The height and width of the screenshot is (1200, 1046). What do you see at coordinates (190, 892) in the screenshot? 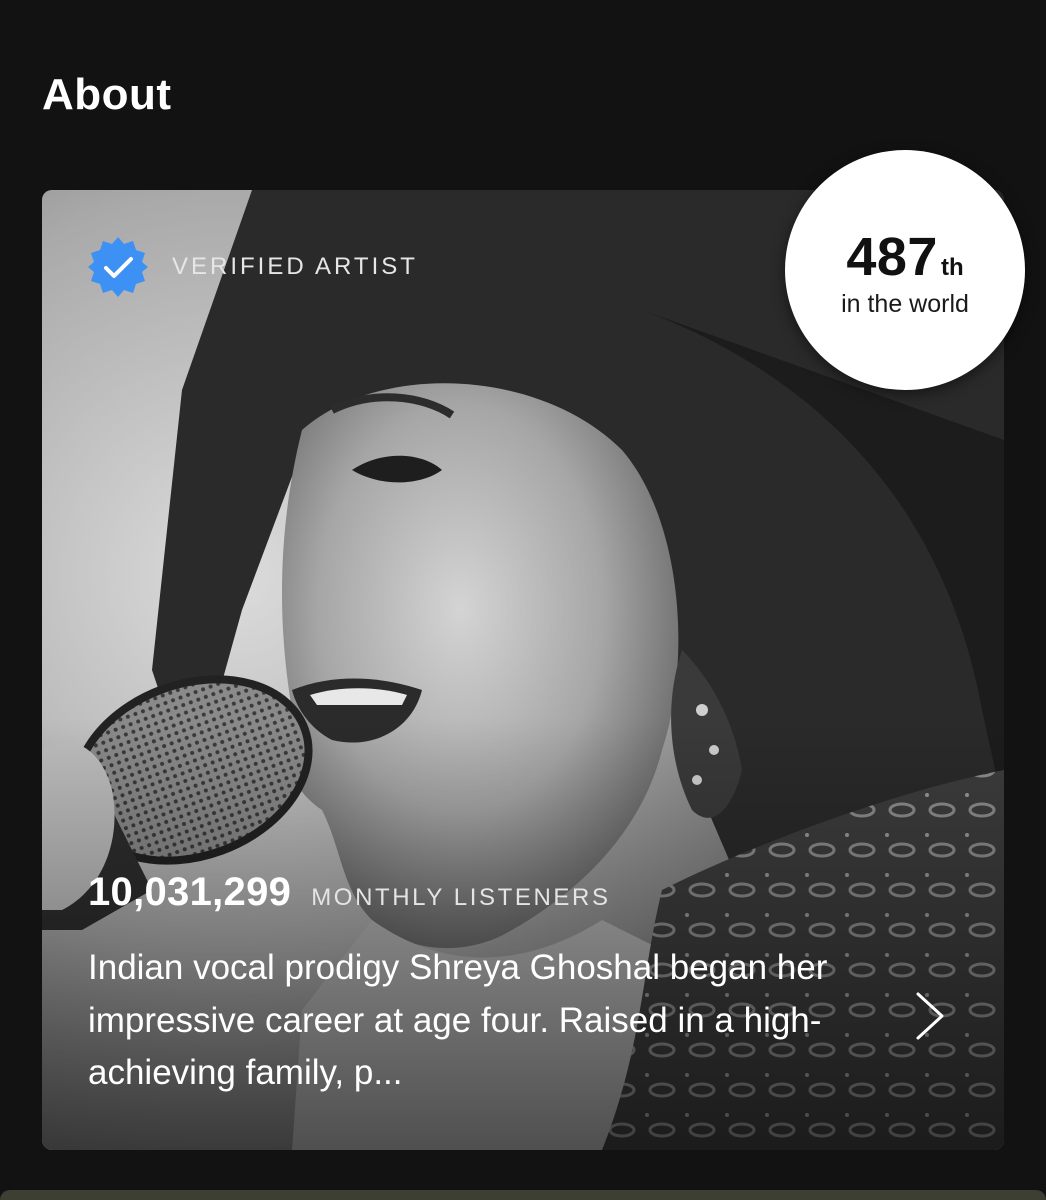
I see `monthly-listeners-count: 10,031,299` at bounding box center [190, 892].